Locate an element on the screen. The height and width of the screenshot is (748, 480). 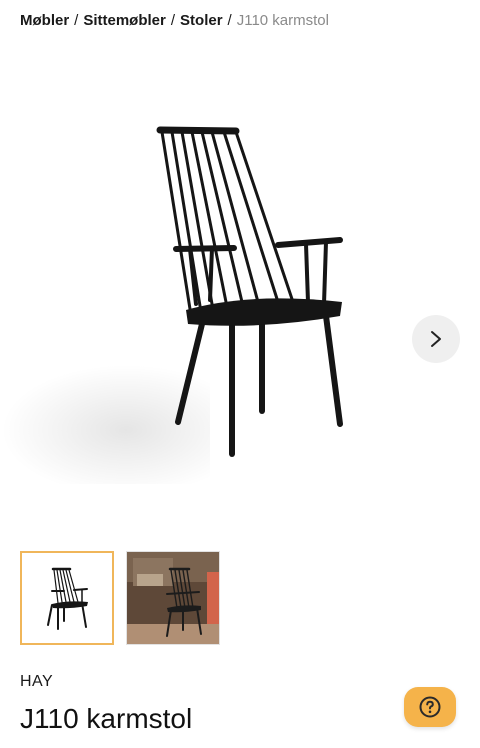
chevron-right-icon is located at coordinates (436, 339).